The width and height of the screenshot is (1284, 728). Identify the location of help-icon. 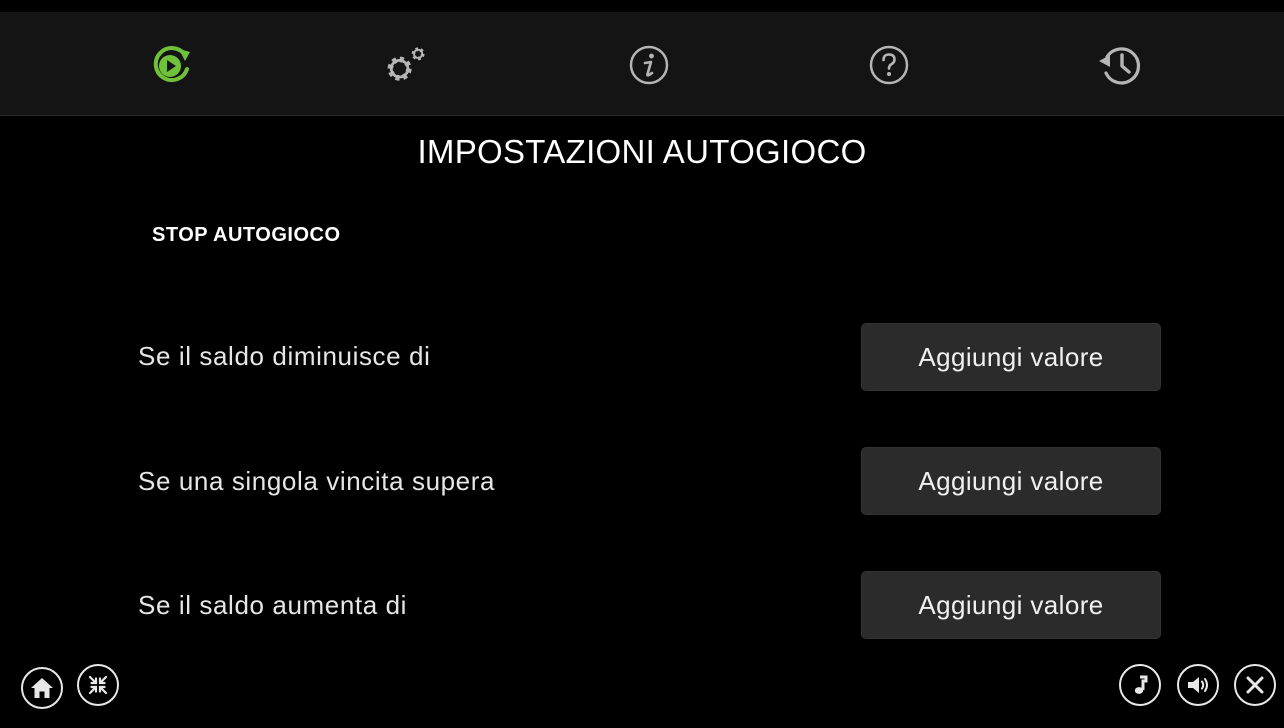
(889, 65).